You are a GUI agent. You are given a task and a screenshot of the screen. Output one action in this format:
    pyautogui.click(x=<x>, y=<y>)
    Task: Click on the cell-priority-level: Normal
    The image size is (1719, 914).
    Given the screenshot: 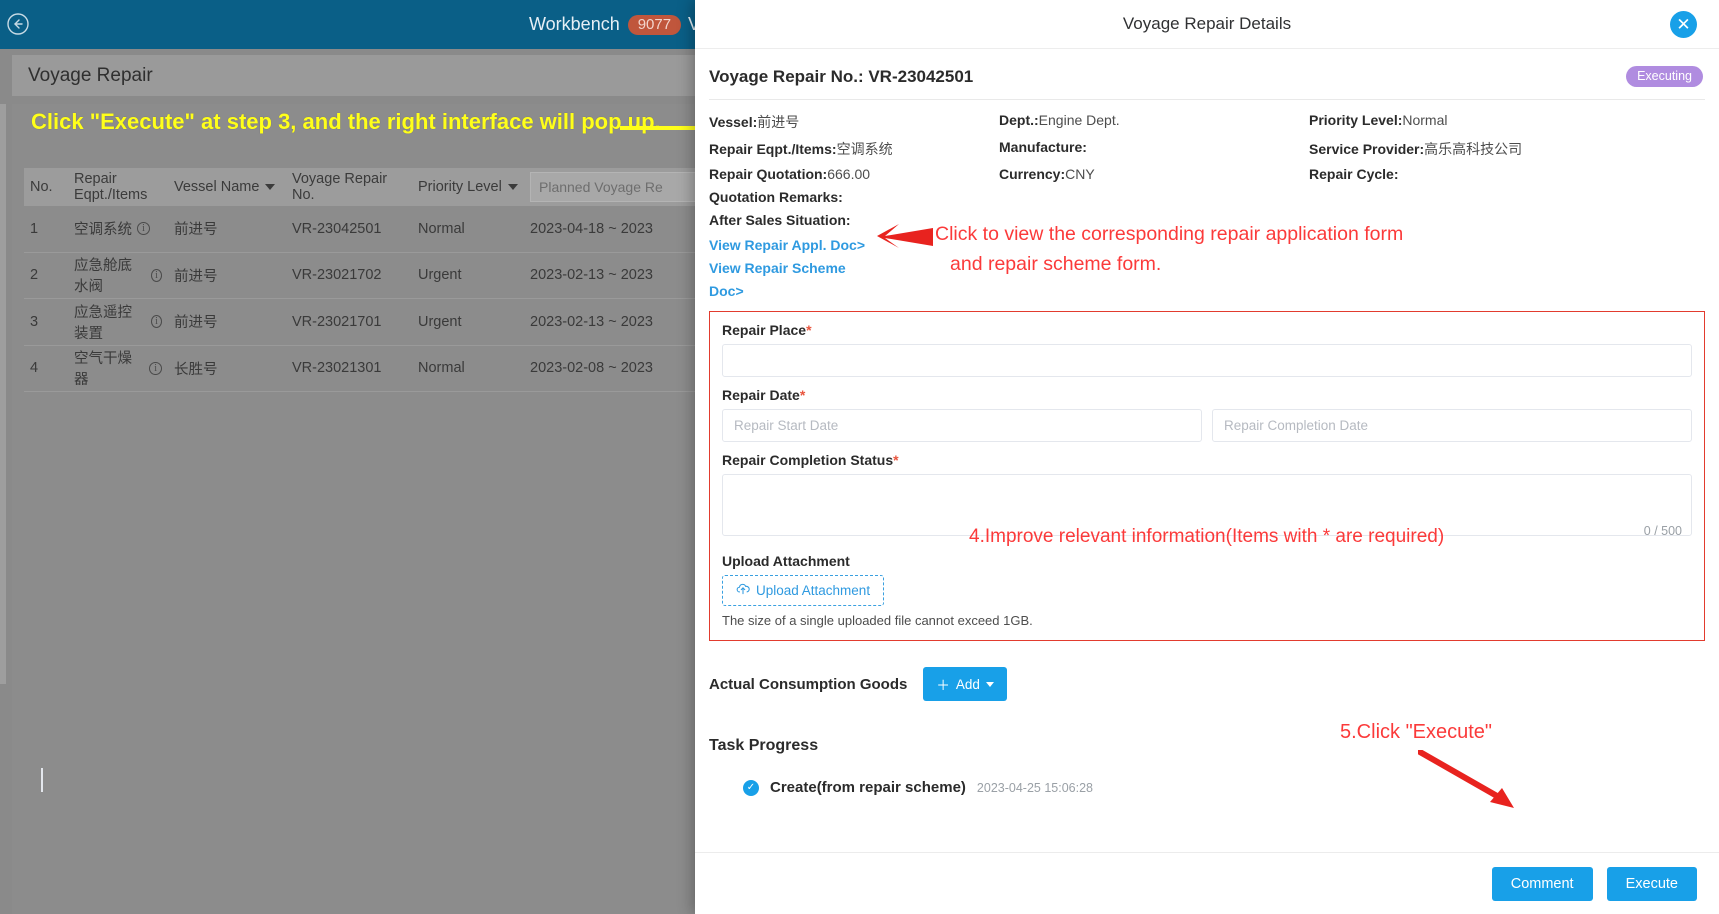 What is the action you would take?
    pyautogui.click(x=441, y=368)
    